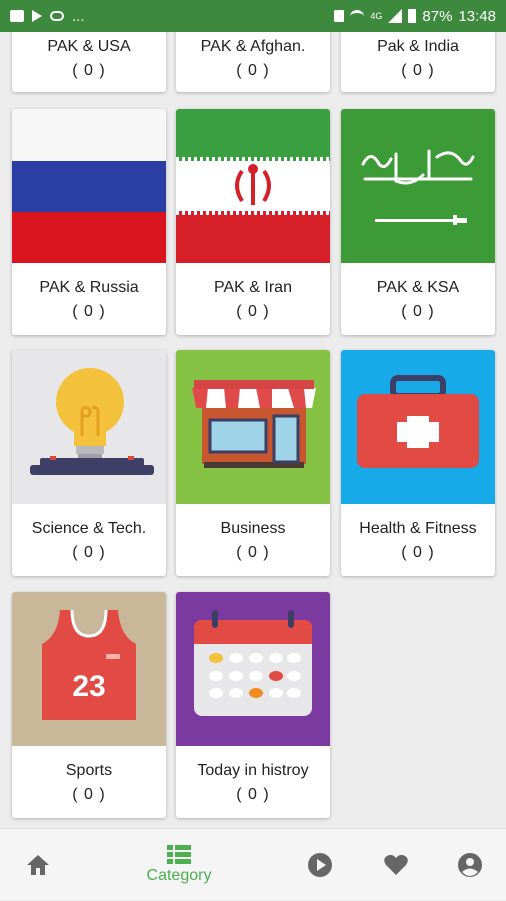  What do you see at coordinates (37, 16) in the screenshot?
I see `flag-icon` at bounding box center [37, 16].